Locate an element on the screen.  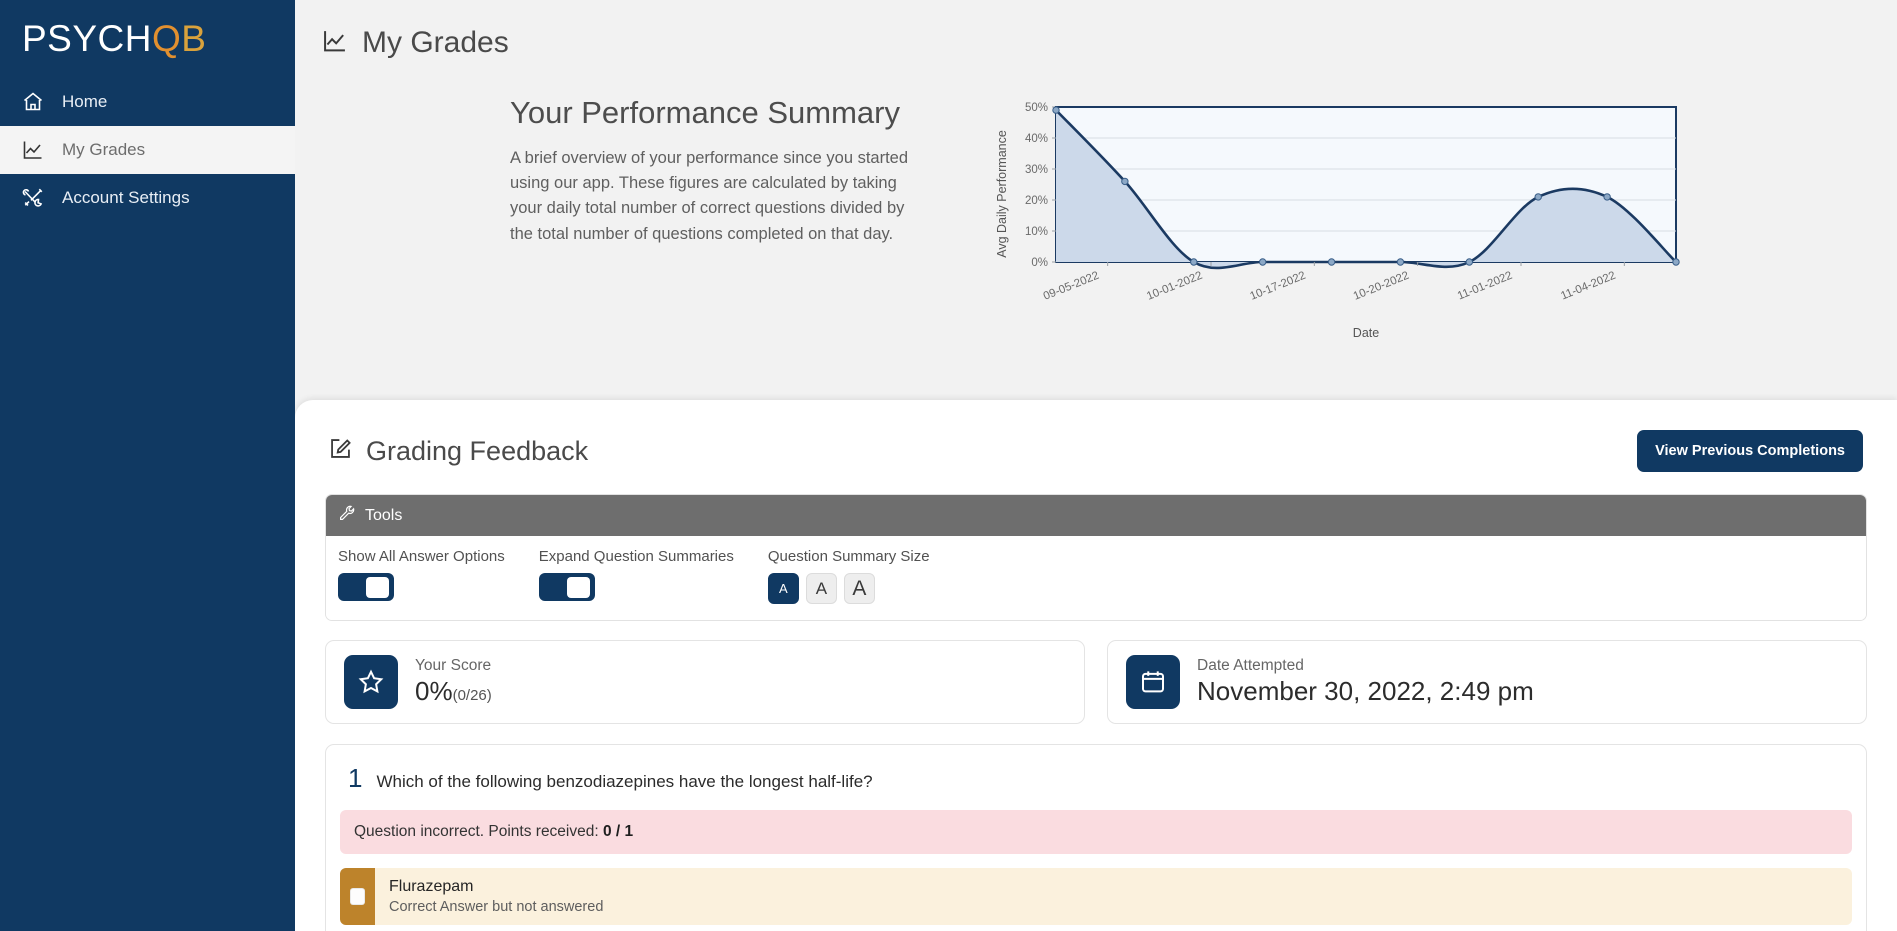
tools-panel-header: Tools is located at coordinates (1096, 515).